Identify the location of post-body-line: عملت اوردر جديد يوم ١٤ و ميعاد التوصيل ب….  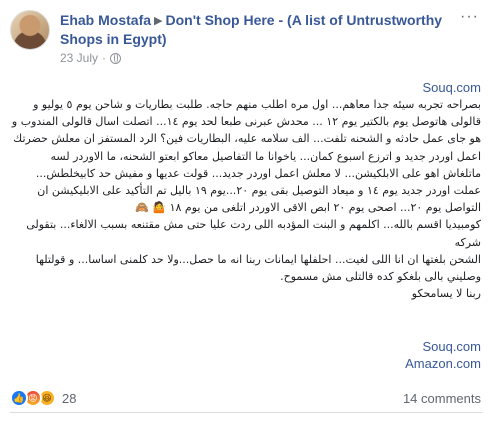
(259, 191).